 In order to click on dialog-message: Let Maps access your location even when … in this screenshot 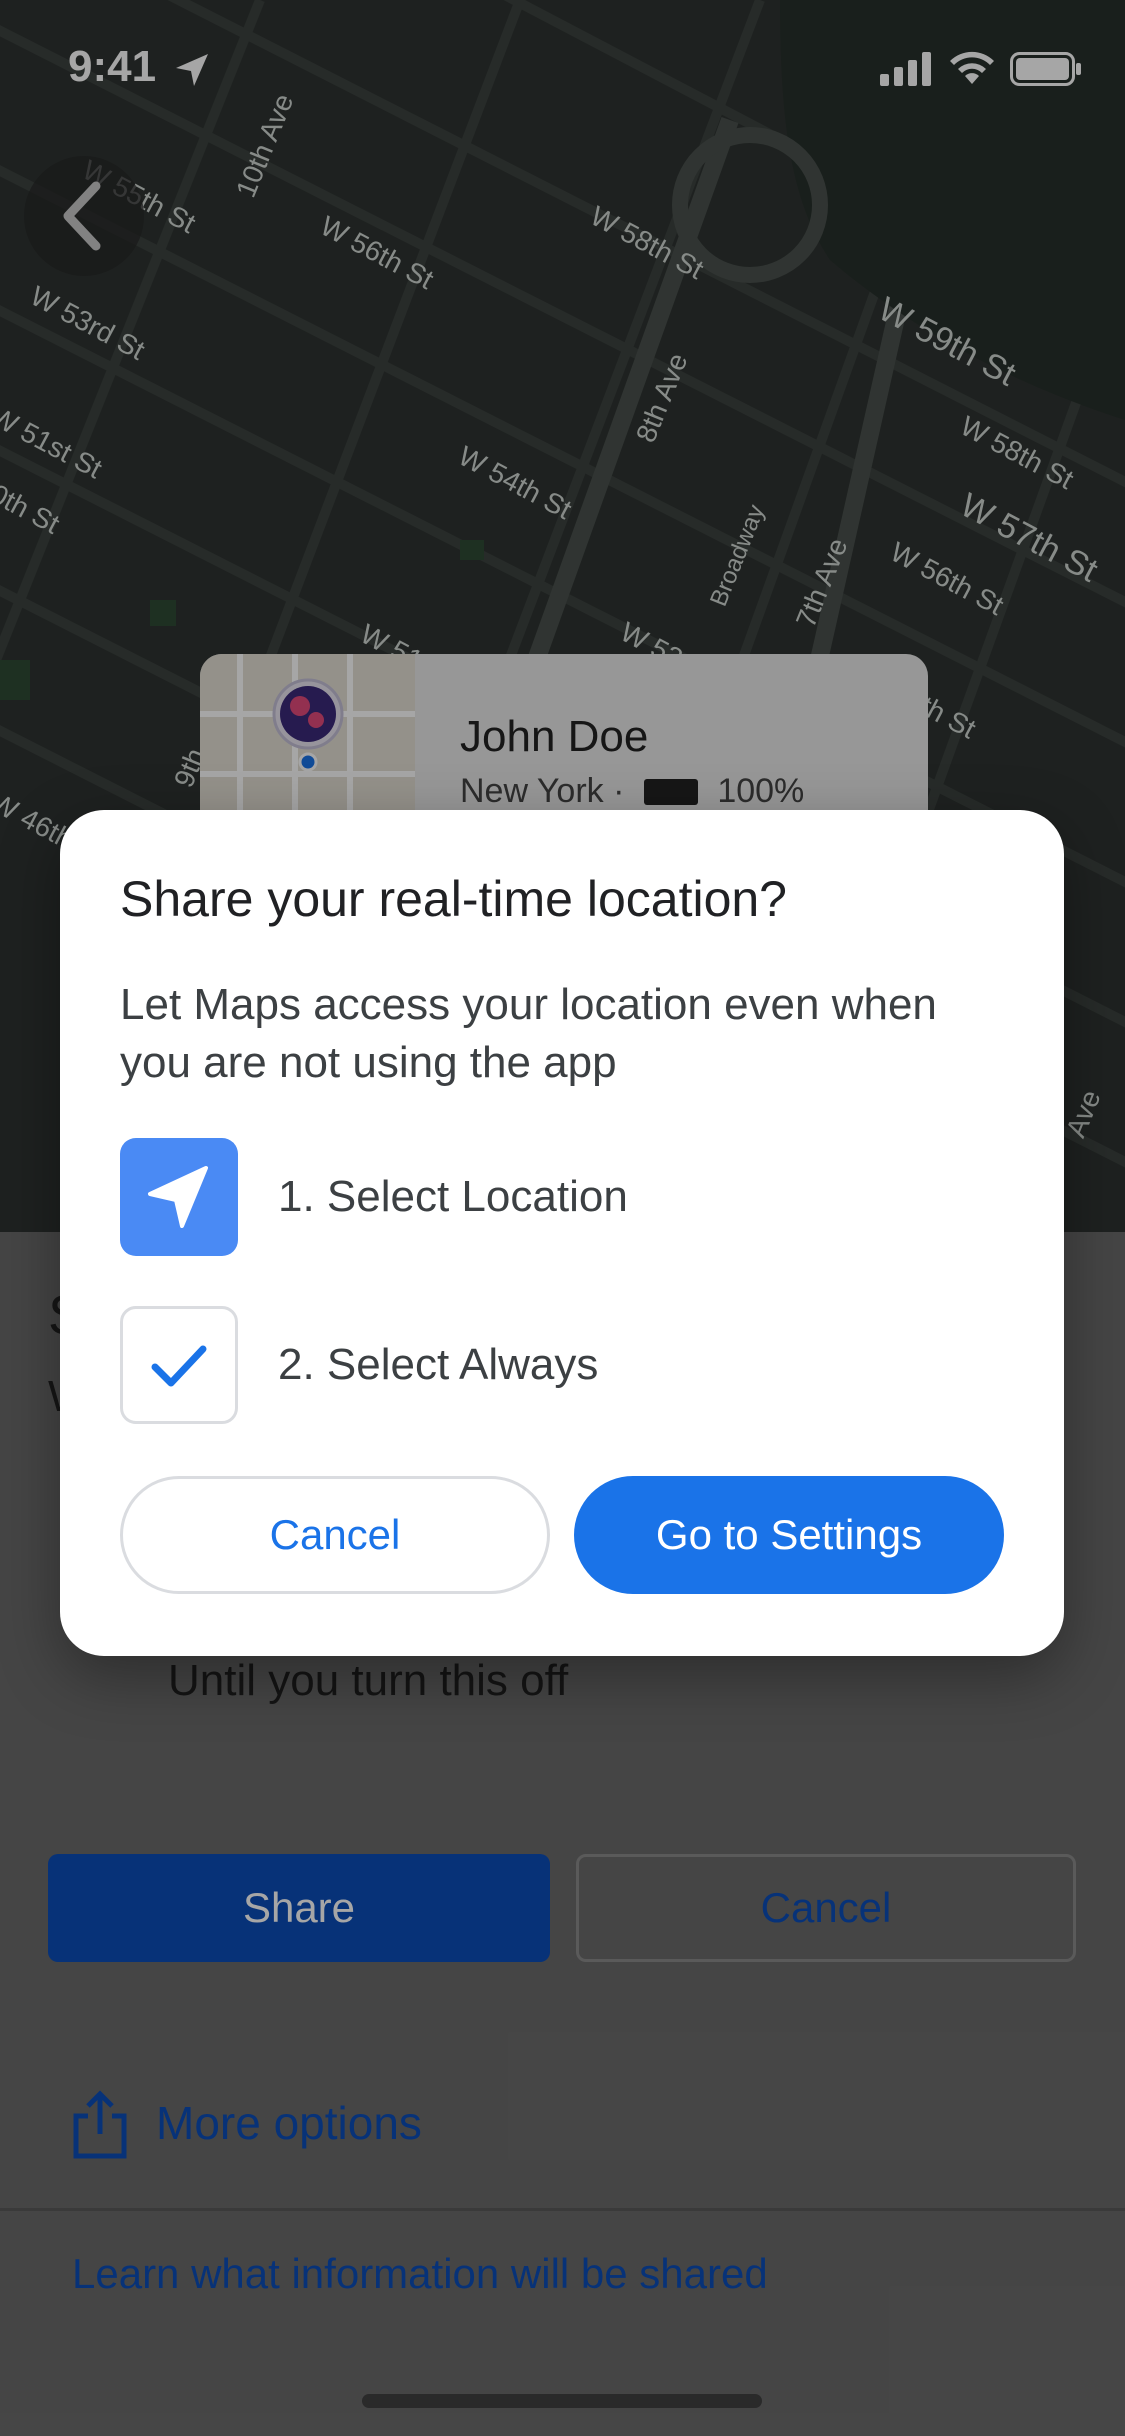, I will do `click(528, 1033)`.